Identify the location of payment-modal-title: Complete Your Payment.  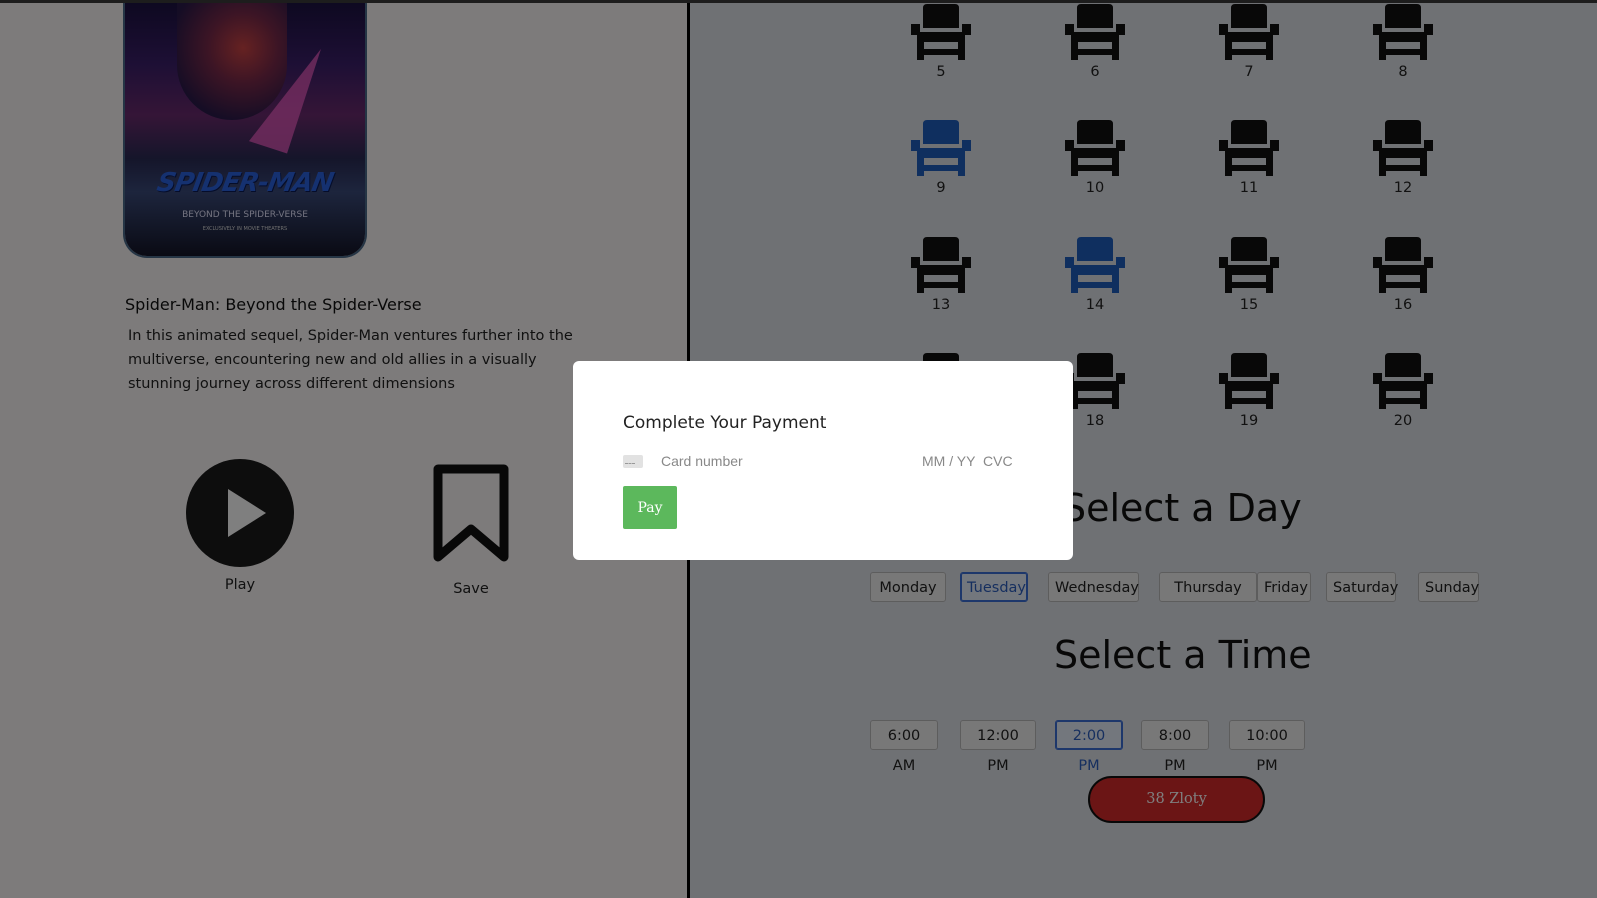
(725, 423).